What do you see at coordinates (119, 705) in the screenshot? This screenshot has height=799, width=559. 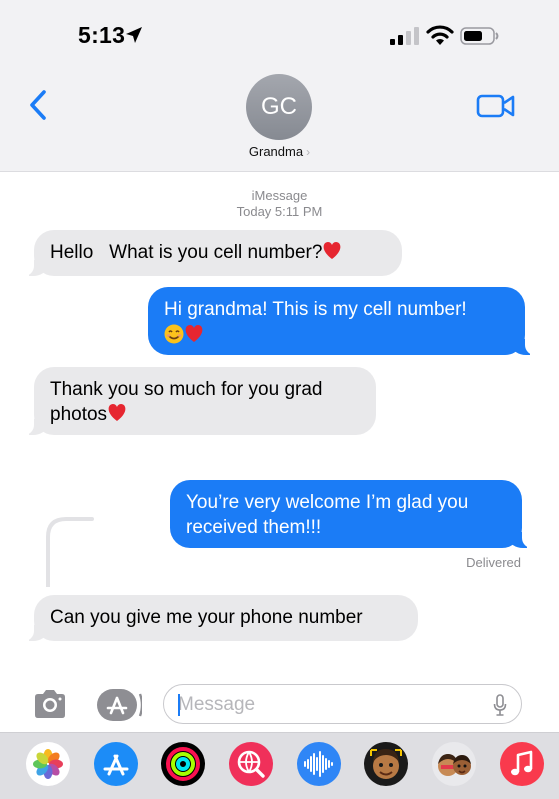 I see `app-store-button-icon` at bounding box center [119, 705].